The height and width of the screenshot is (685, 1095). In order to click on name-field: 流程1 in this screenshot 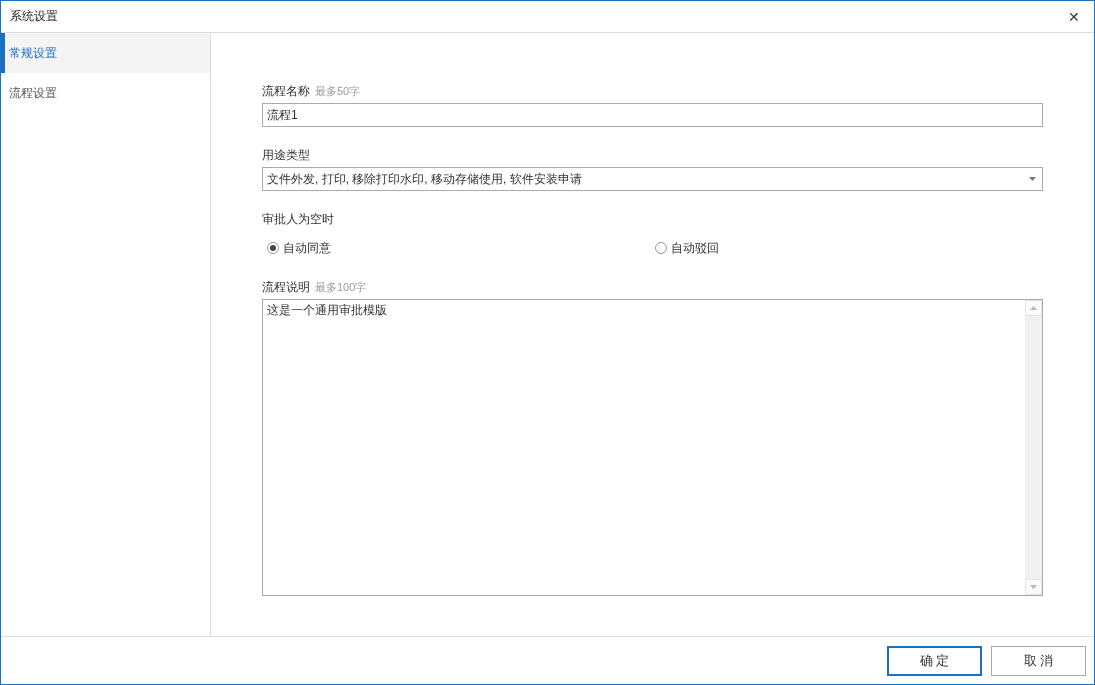, I will do `click(652, 115)`.